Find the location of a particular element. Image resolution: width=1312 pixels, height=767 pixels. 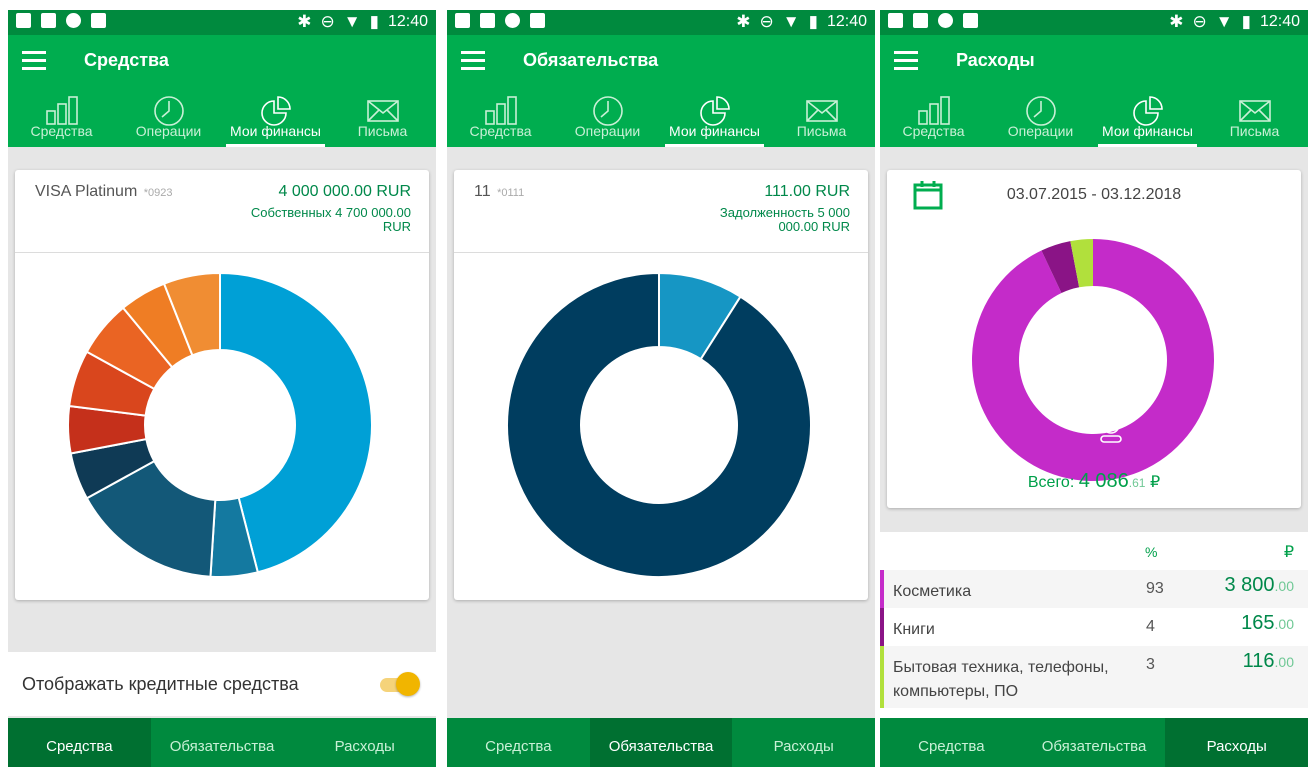

wifi-icon: ▼ is located at coordinates (791, 21).